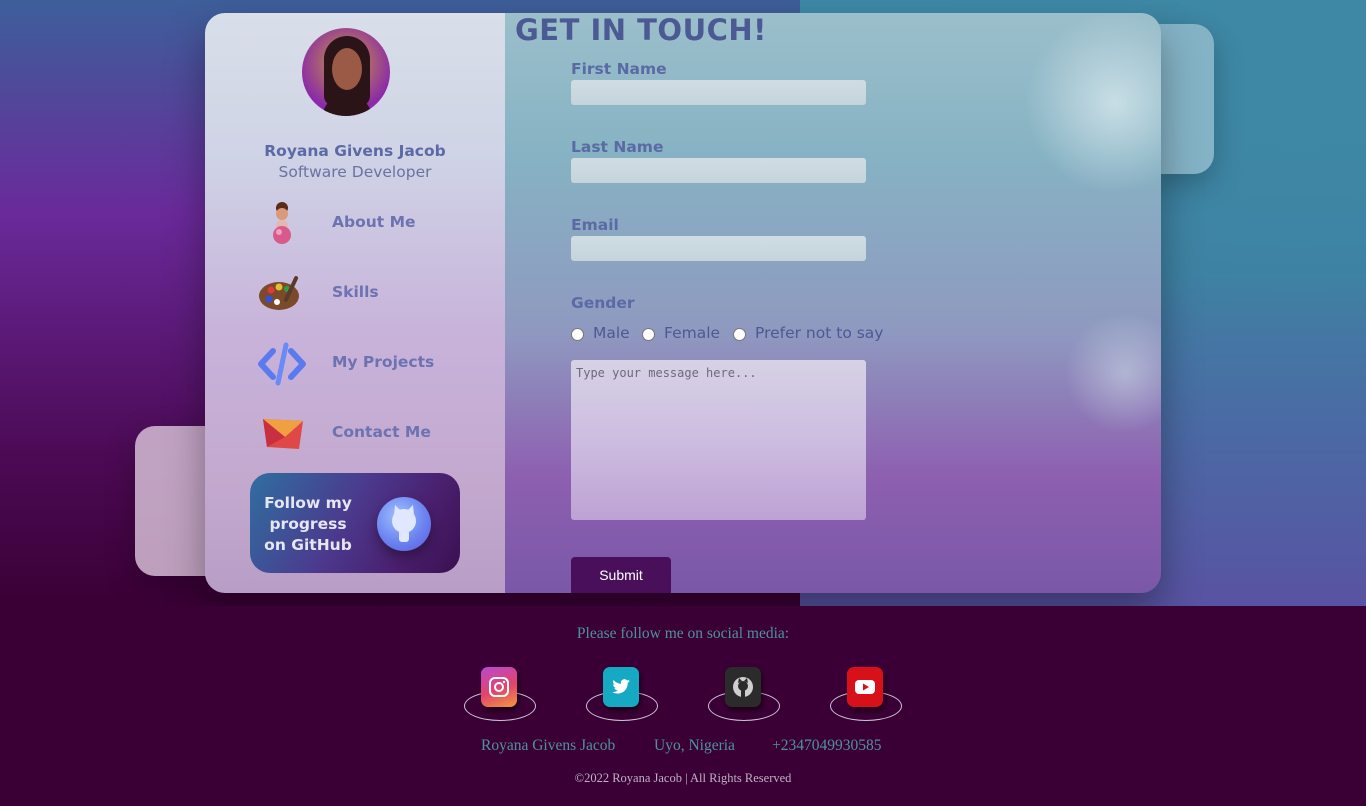 Image resolution: width=1366 pixels, height=806 pixels. I want to click on email-label: Email, so click(595, 225).